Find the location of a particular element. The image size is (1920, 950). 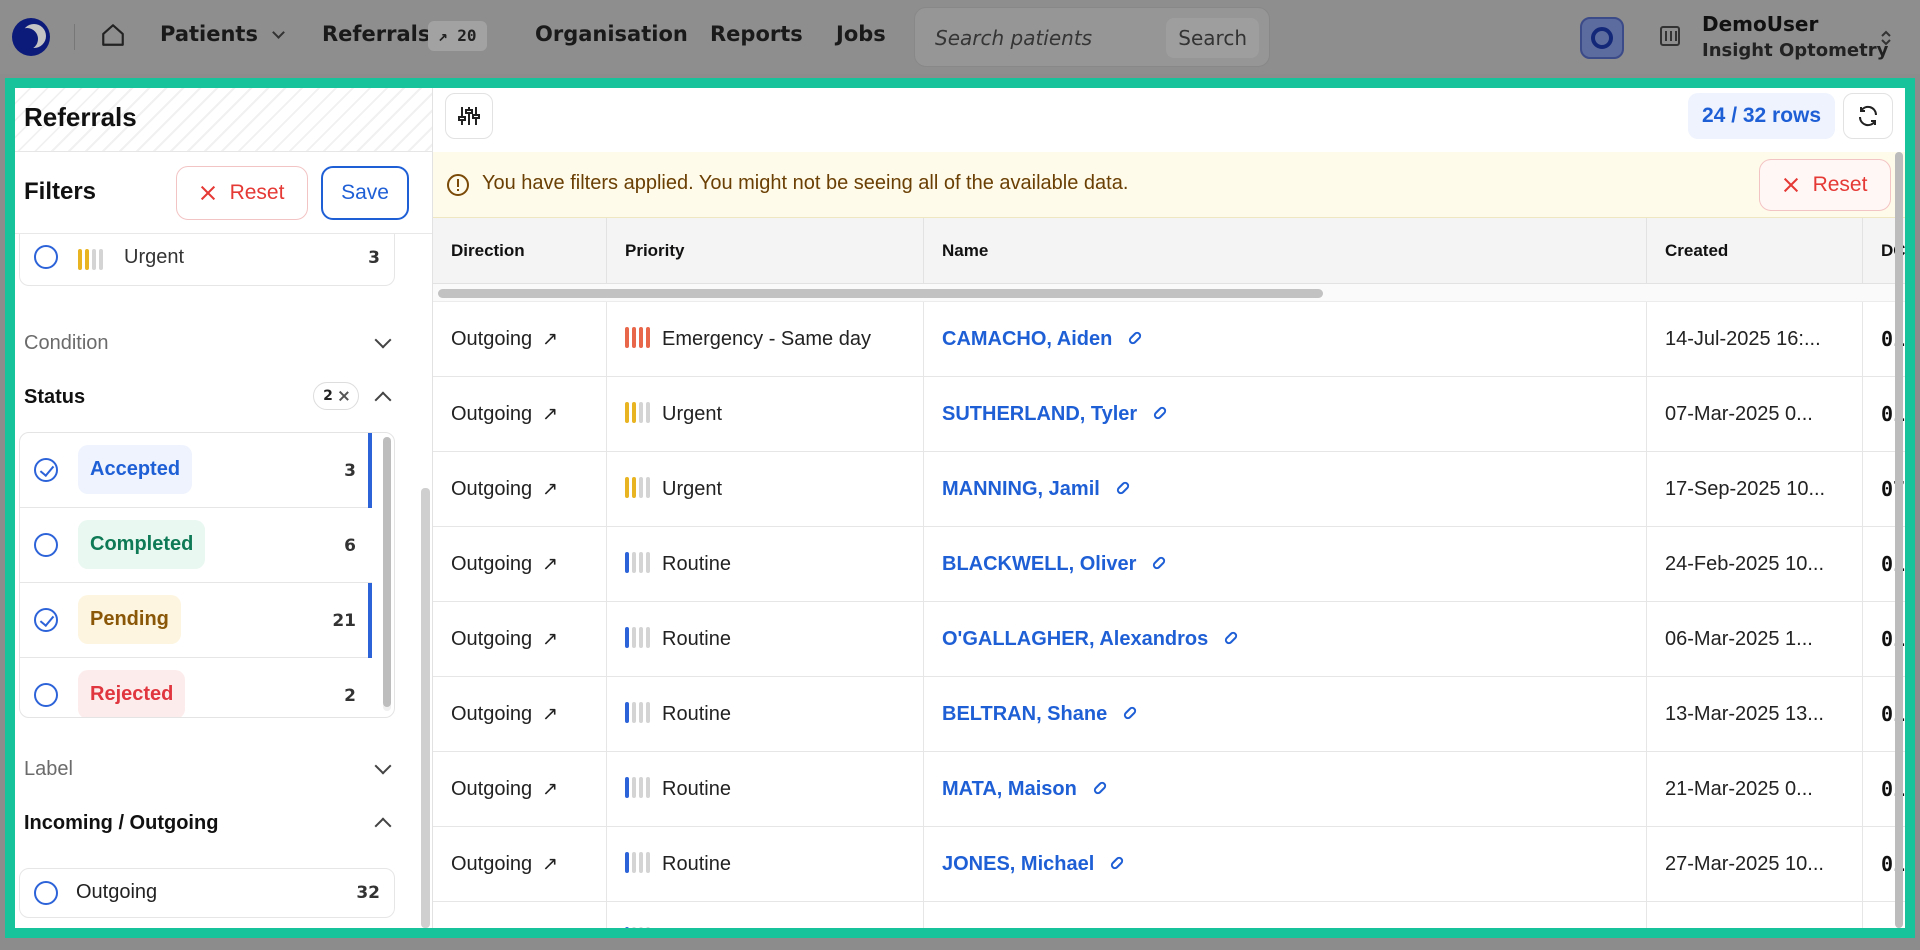

status-section-label: Status is located at coordinates (54, 397).